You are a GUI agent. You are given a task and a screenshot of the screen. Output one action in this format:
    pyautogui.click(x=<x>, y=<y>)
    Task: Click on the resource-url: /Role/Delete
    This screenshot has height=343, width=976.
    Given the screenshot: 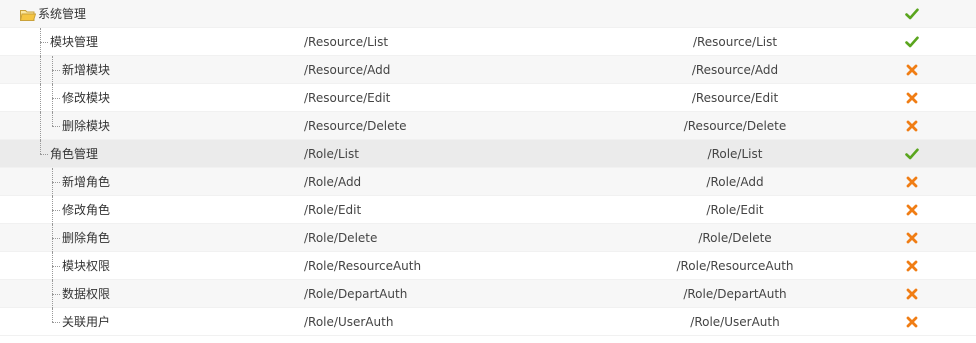 What is the action you would take?
    pyautogui.click(x=735, y=238)
    